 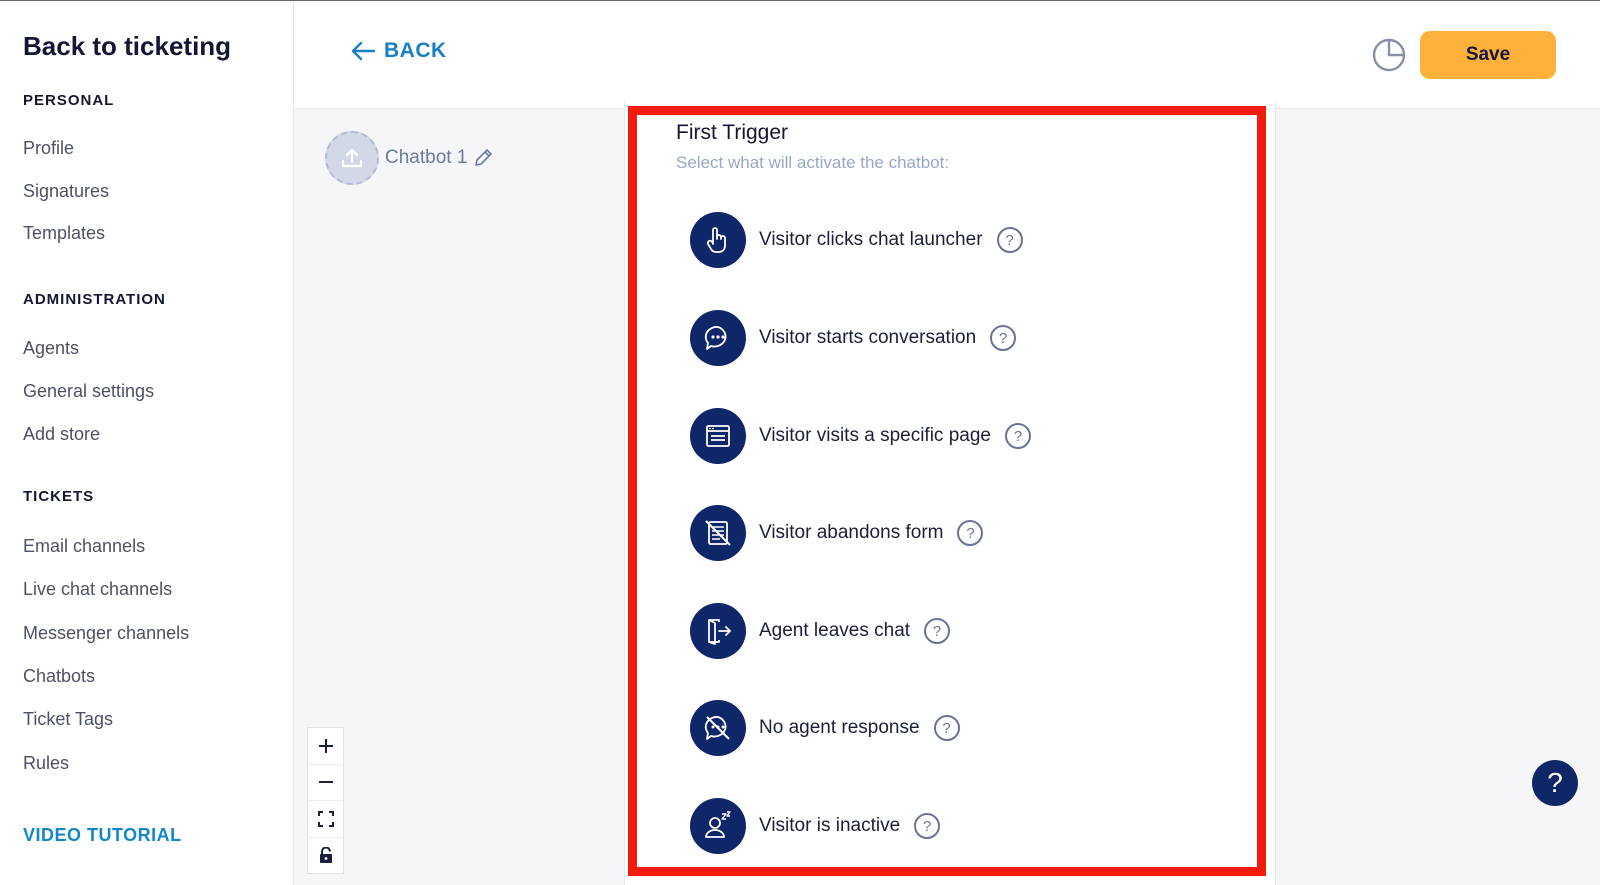 I want to click on sidebar-item-templates: Templates, so click(x=64, y=233).